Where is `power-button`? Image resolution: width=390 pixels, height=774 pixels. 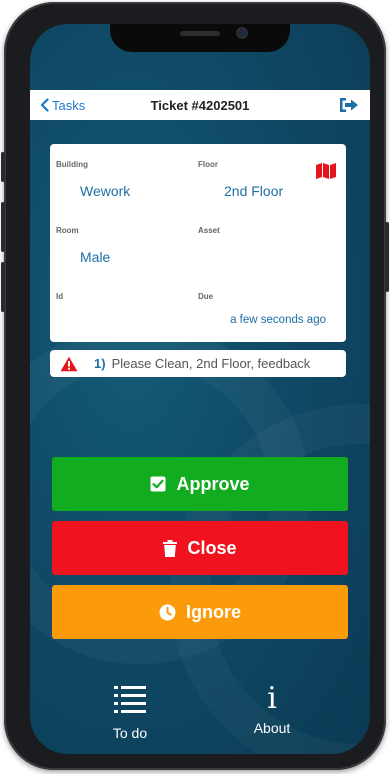 power-button is located at coordinates (387, 257).